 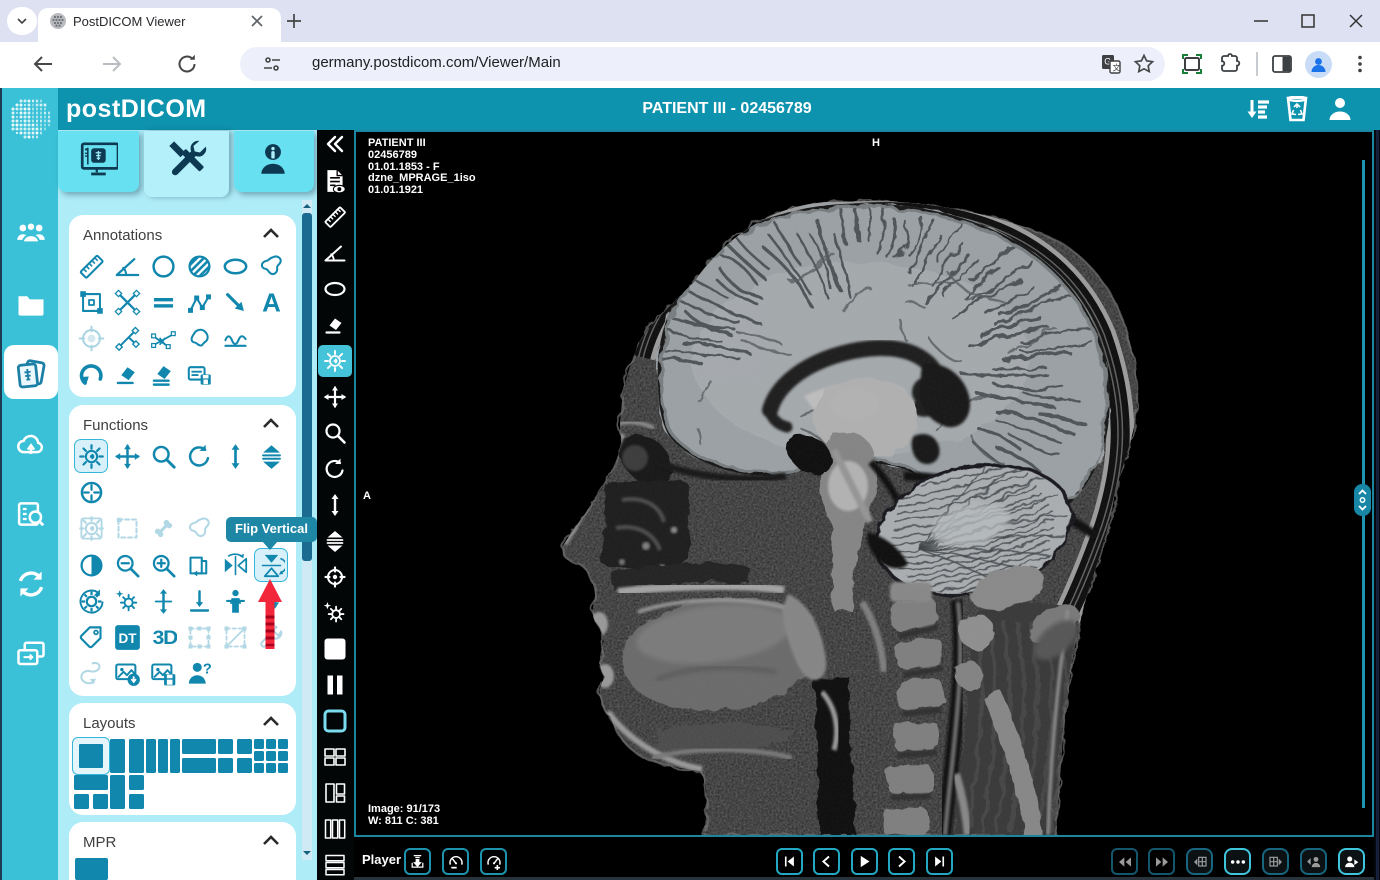 What do you see at coordinates (1117, 68) in the screenshot?
I see `svg-text: 文` at bounding box center [1117, 68].